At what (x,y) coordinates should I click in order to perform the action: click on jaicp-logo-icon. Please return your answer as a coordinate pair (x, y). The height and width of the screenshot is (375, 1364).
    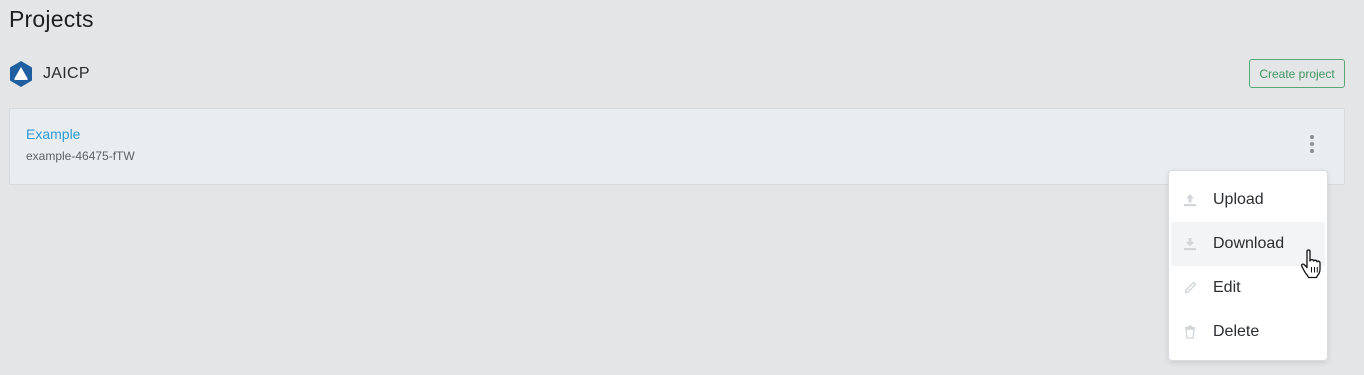
    Looking at the image, I should click on (21, 74).